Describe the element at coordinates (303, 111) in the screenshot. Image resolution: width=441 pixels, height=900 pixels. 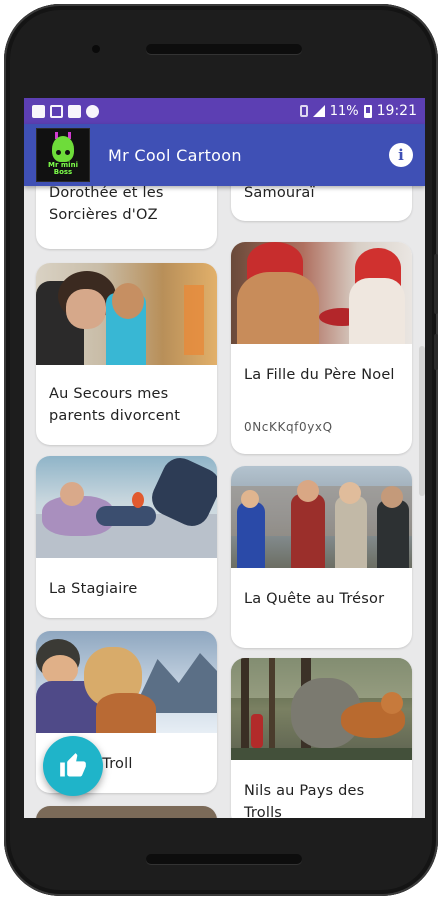
I see `vibrate-icon` at that location.